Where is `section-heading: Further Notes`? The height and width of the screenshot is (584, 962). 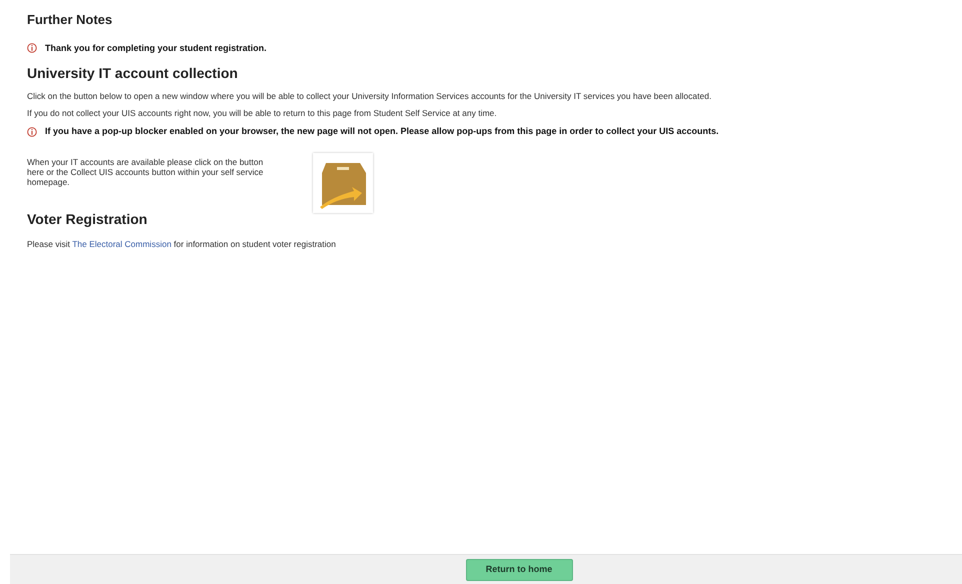 section-heading: Further Notes is located at coordinates (70, 20).